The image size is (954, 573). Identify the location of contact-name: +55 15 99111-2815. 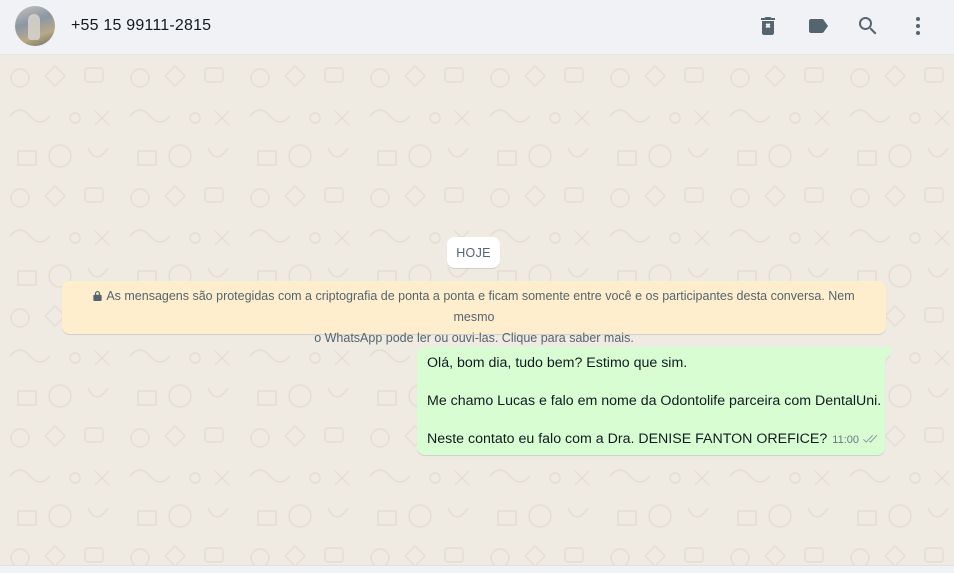
(141, 26).